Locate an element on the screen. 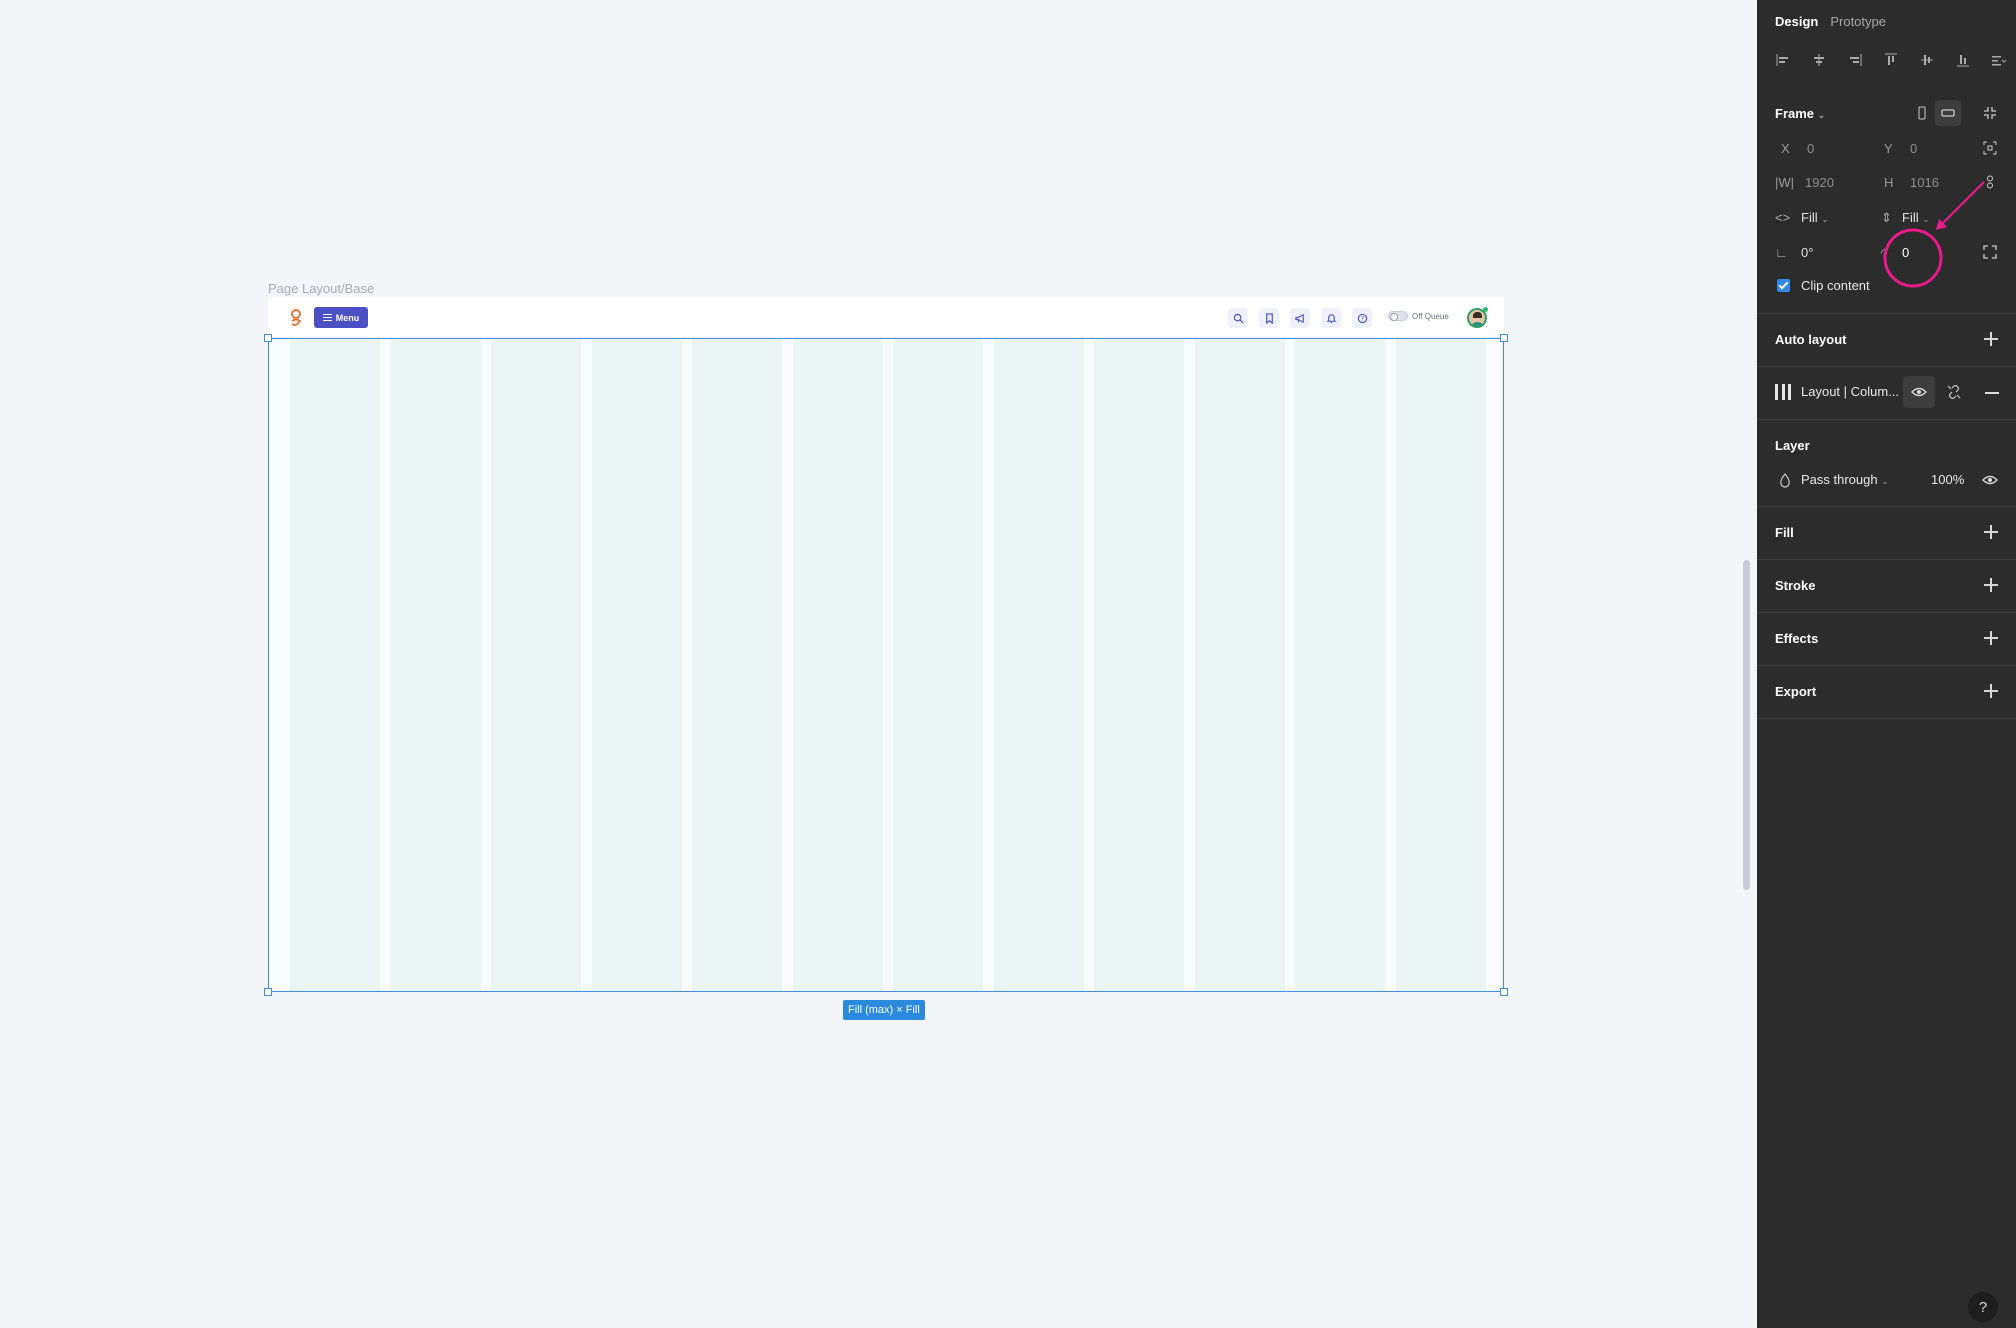  clip-content-checkbox is located at coordinates (1783, 285).